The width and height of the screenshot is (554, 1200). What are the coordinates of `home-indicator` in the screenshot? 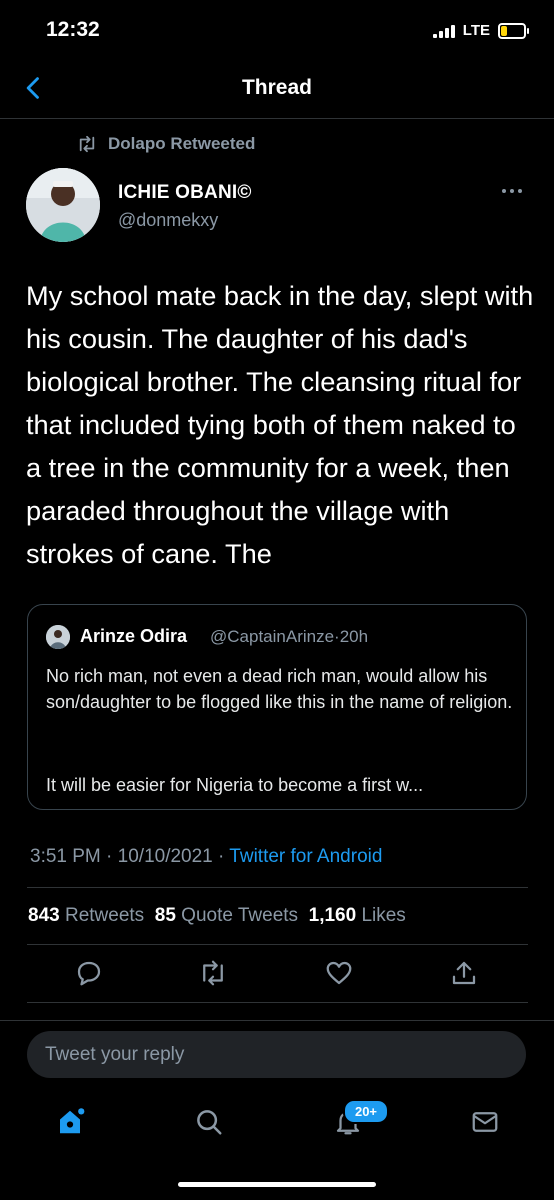 It's located at (277, 1184).